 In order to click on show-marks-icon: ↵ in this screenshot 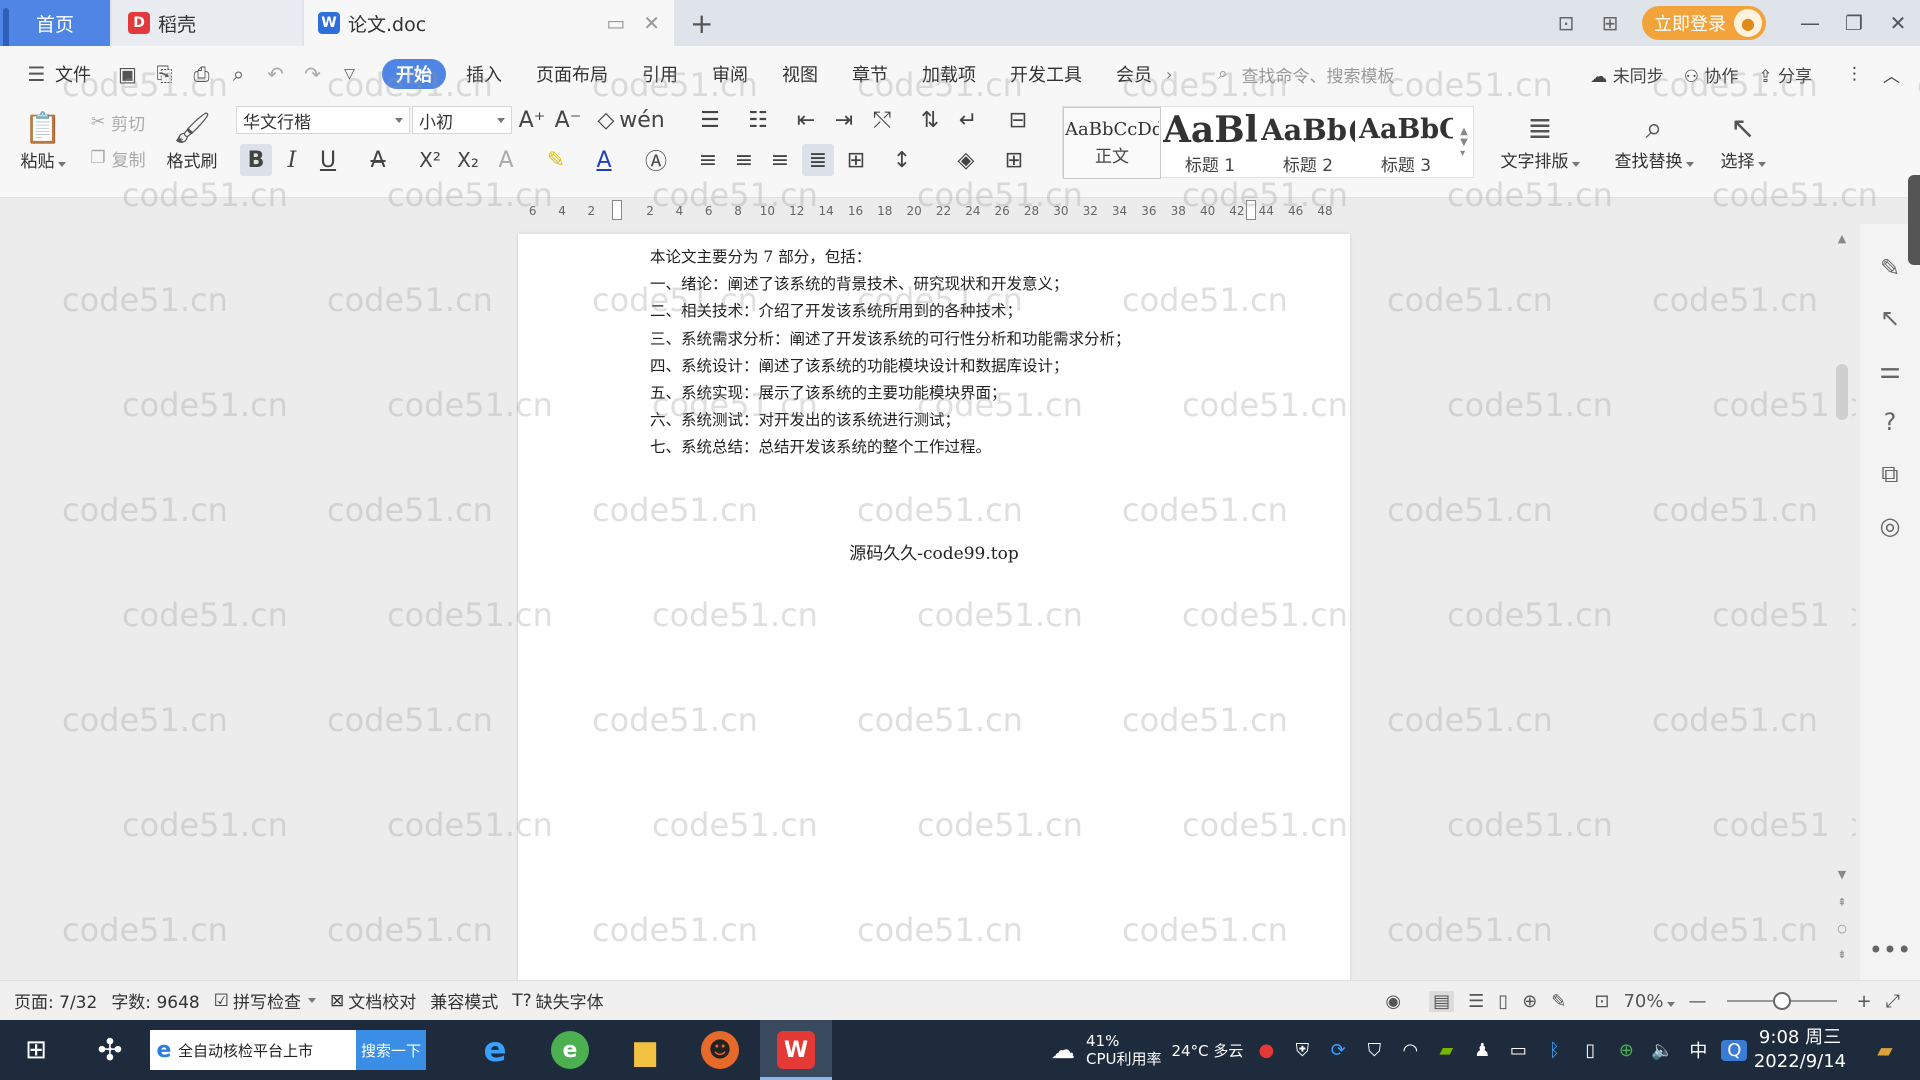, I will do `click(968, 120)`.